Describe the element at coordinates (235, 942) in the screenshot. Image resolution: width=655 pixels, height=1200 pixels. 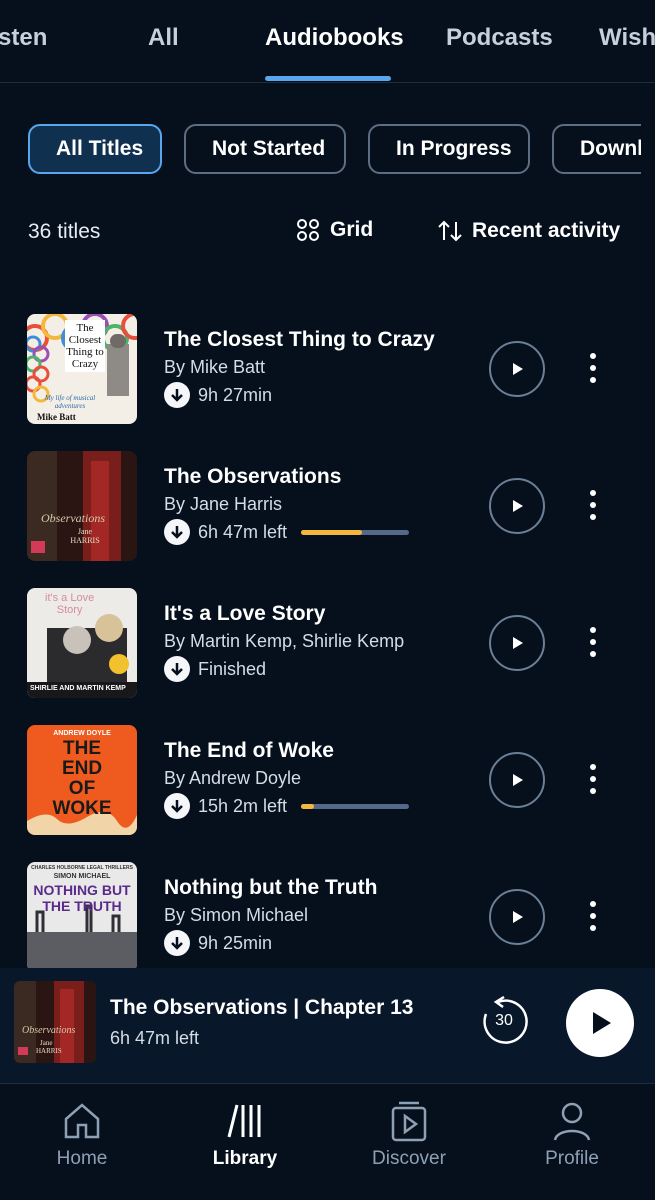
I see `book-time-left: 9h 25min` at that location.